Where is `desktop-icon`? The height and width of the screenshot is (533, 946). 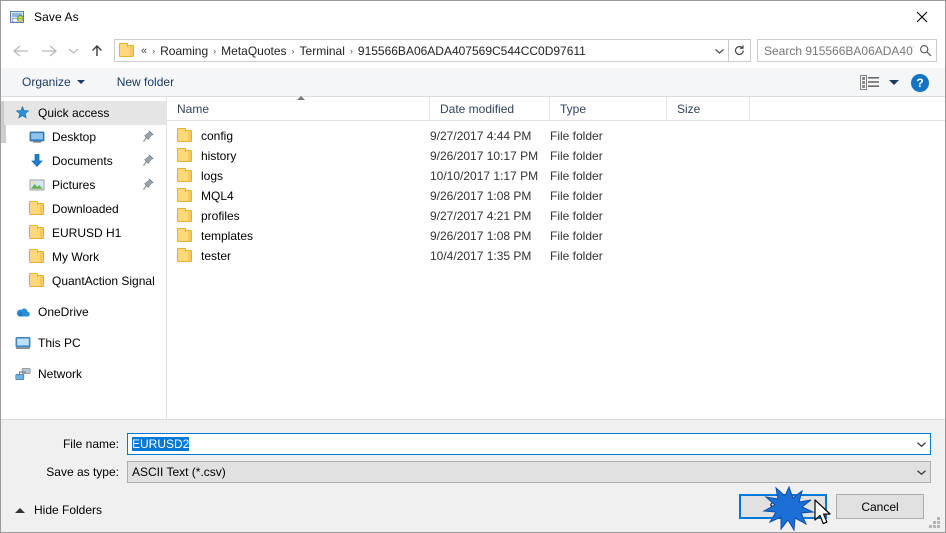
desktop-icon is located at coordinates (37, 137).